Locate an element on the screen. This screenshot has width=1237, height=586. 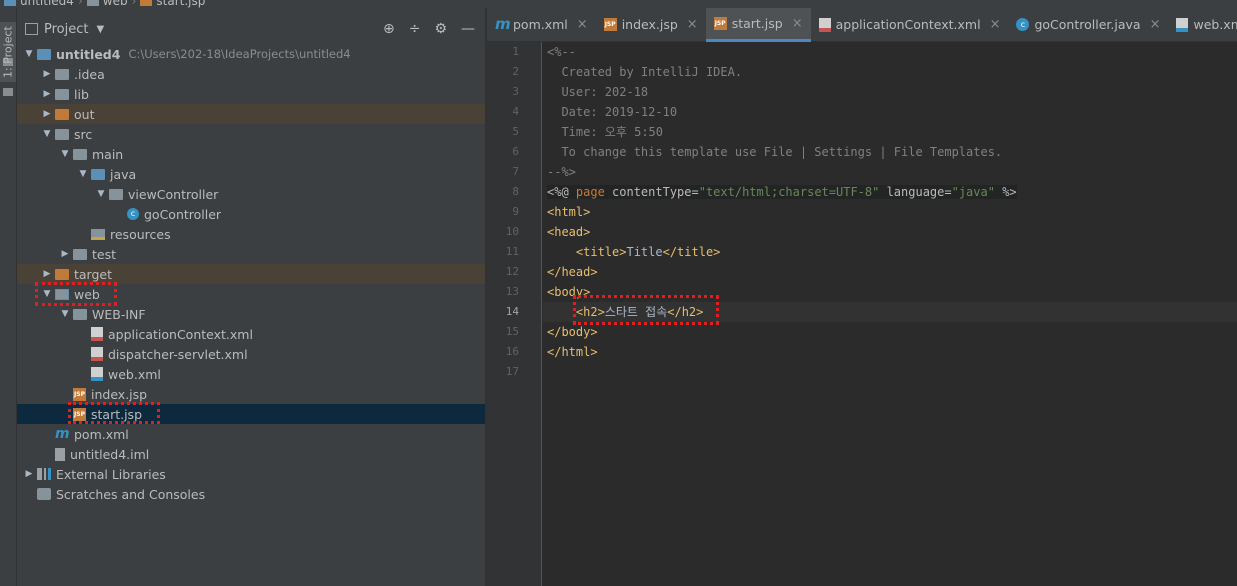
tree-item: · resources is located at coordinates (251, 234).